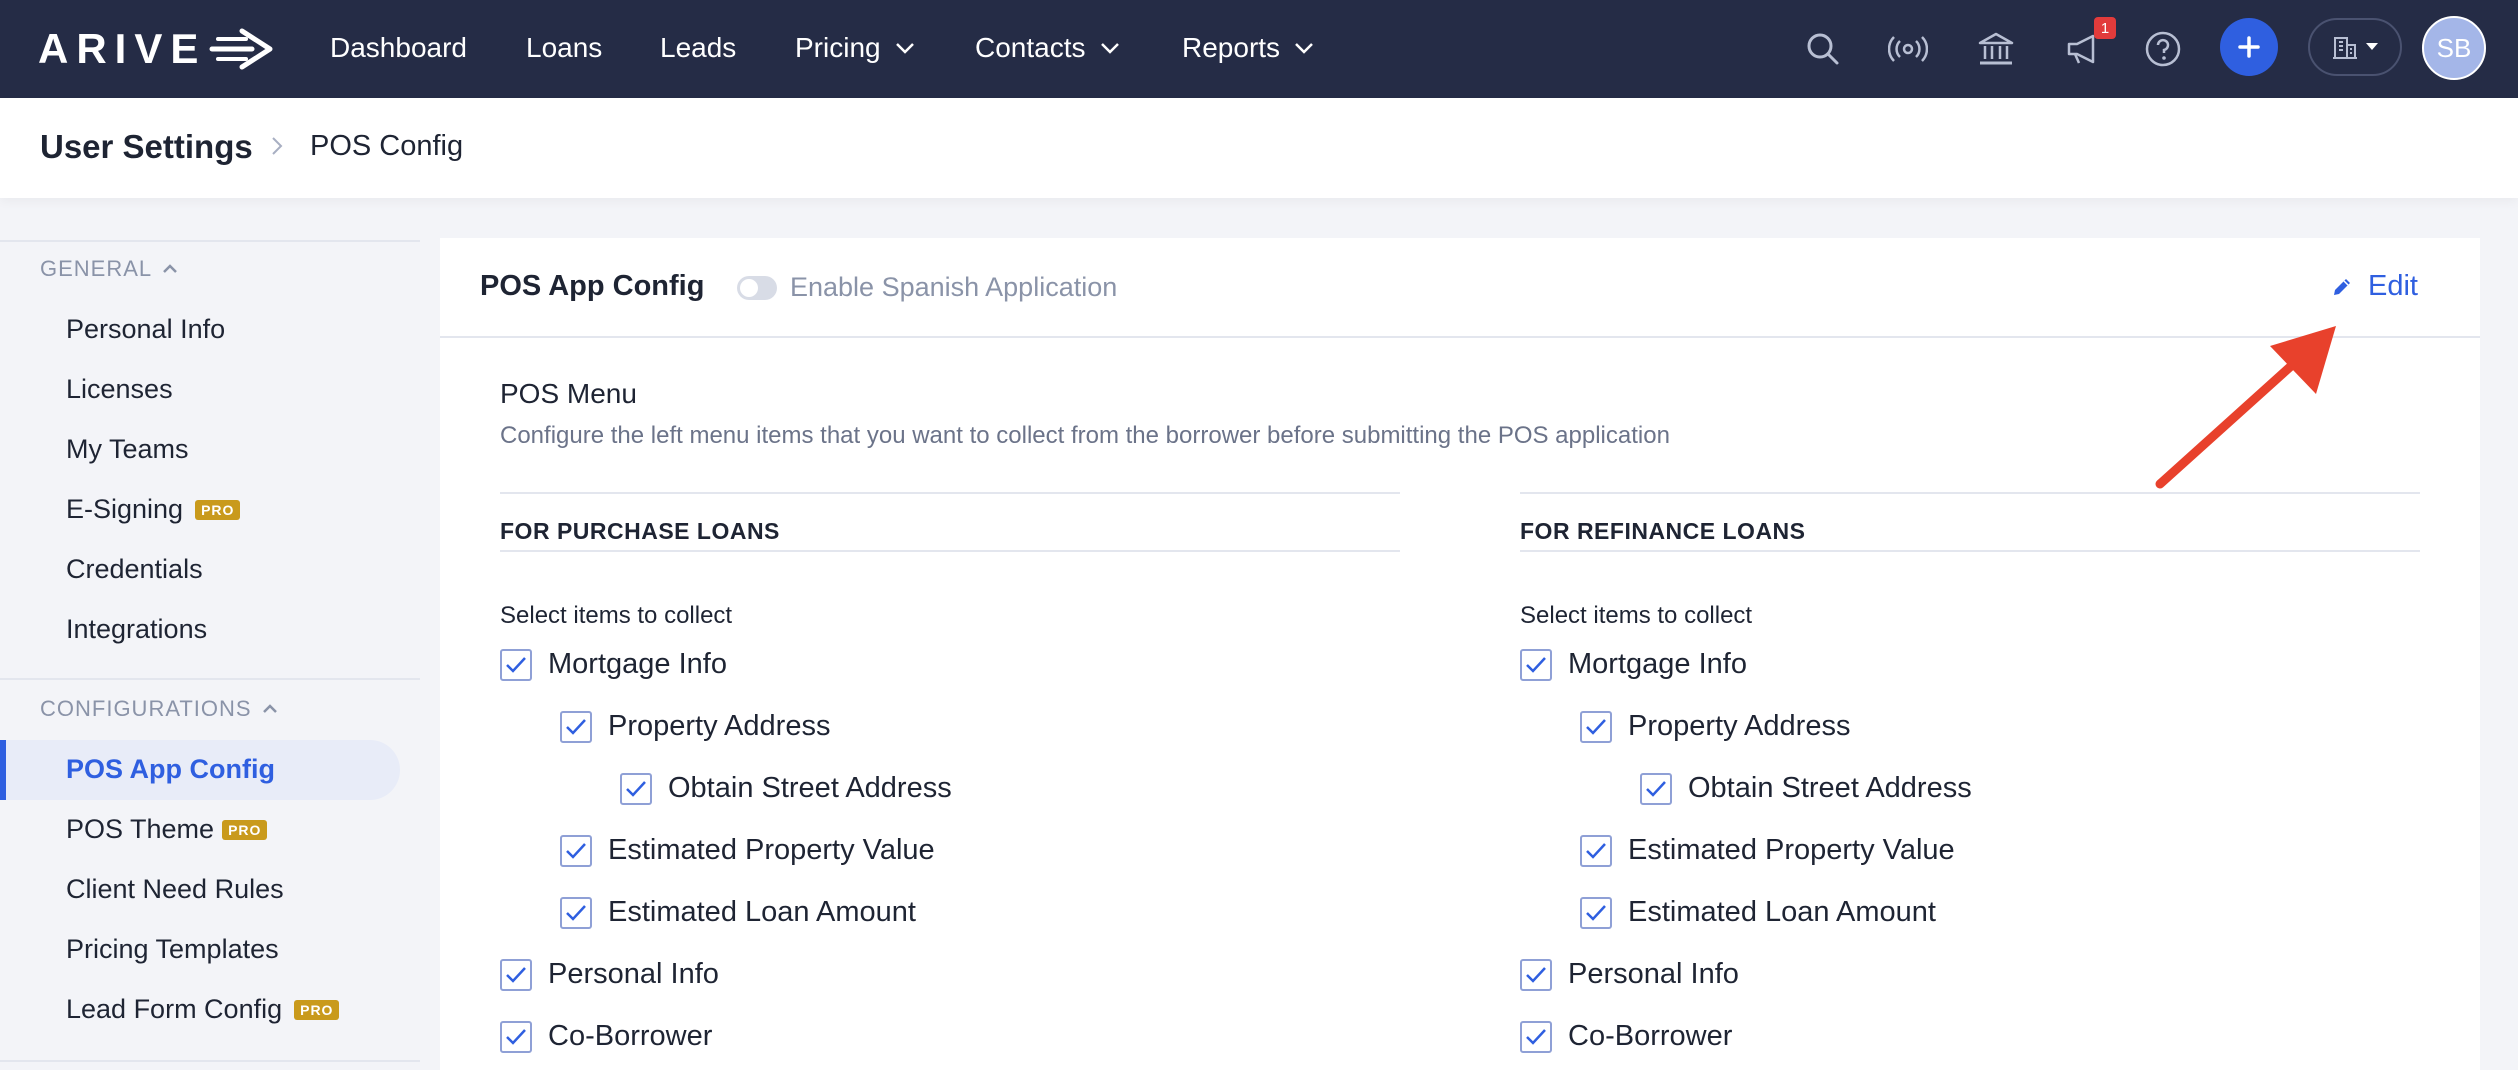 The width and height of the screenshot is (2518, 1070). What do you see at coordinates (1633, 664) in the screenshot?
I see `refinance-mortgage-info-checkbox: Mortgage Info` at bounding box center [1633, 664].